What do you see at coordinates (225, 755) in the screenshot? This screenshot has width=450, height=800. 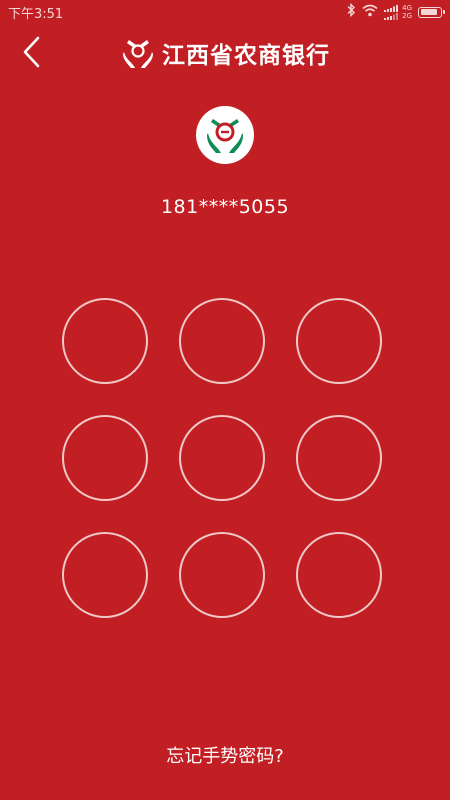 I see `forgot-gesture-link: 忘记手势密码?` at bounding box center [225, 755].